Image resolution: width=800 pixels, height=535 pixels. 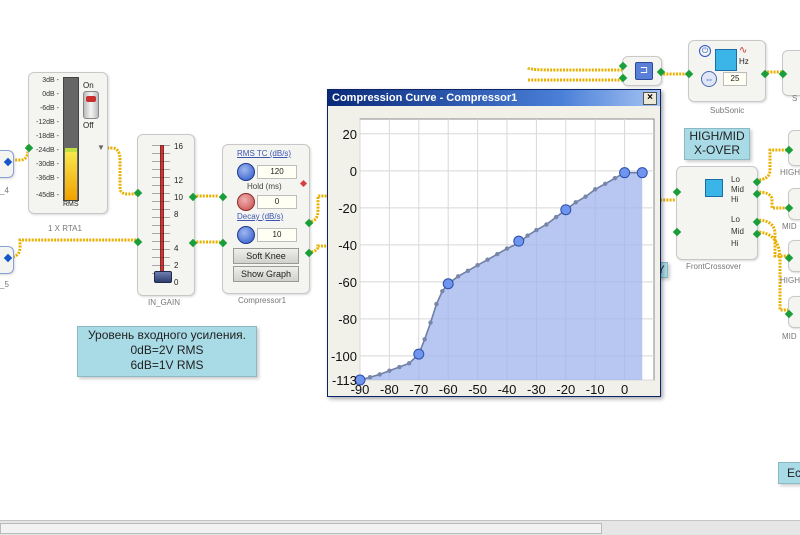 I want to click on input-block-4-label: _4, so click(x=4, y=190).